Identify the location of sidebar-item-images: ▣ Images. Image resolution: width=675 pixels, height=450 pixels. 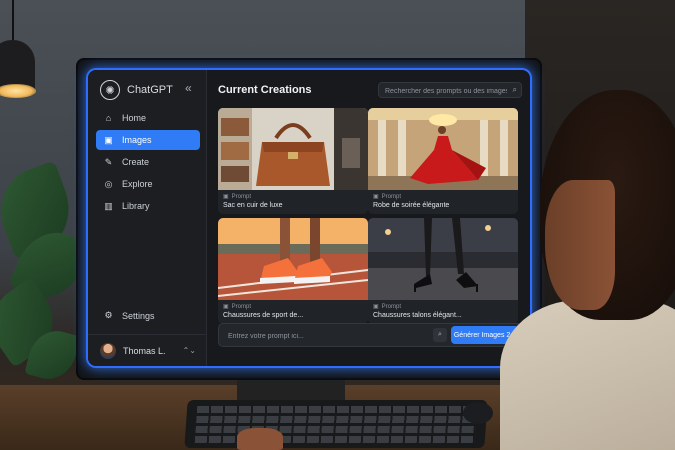
(148, 140).